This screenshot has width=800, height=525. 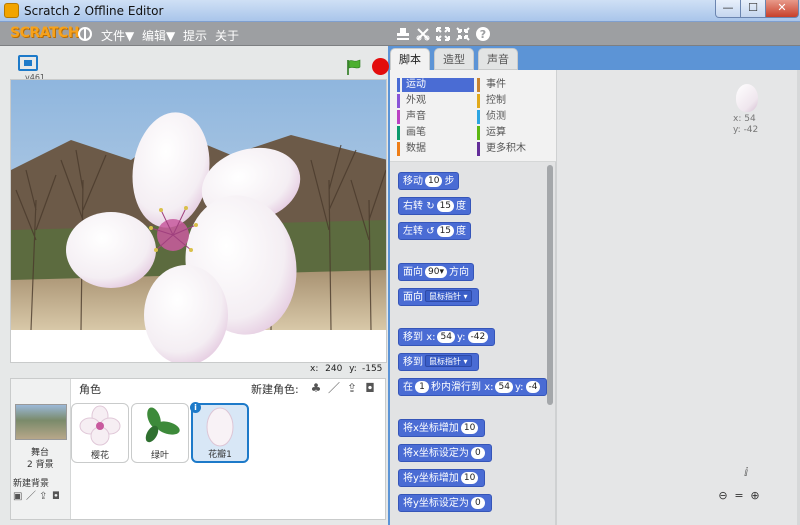 I want to click on block-turn-right: 右转 ↻ 15 度, so click(x=435, y=206).